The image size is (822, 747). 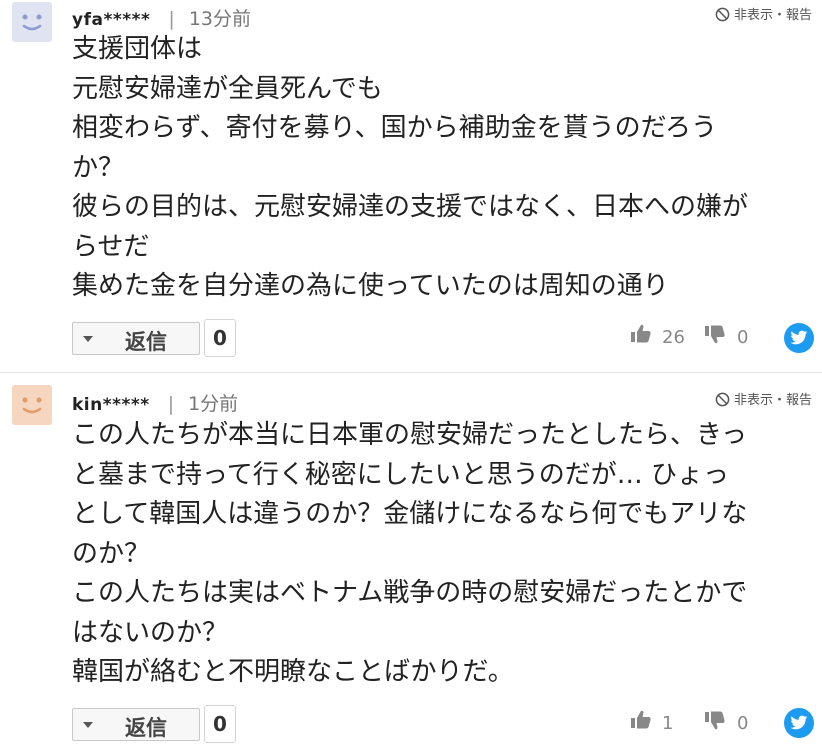 What do you see at coordinates (370, 286) in the screenshot?
I see `comment-line: 集めた金を自分達の為に使っていたのは周知の通り` at bounding box center [370, 286].